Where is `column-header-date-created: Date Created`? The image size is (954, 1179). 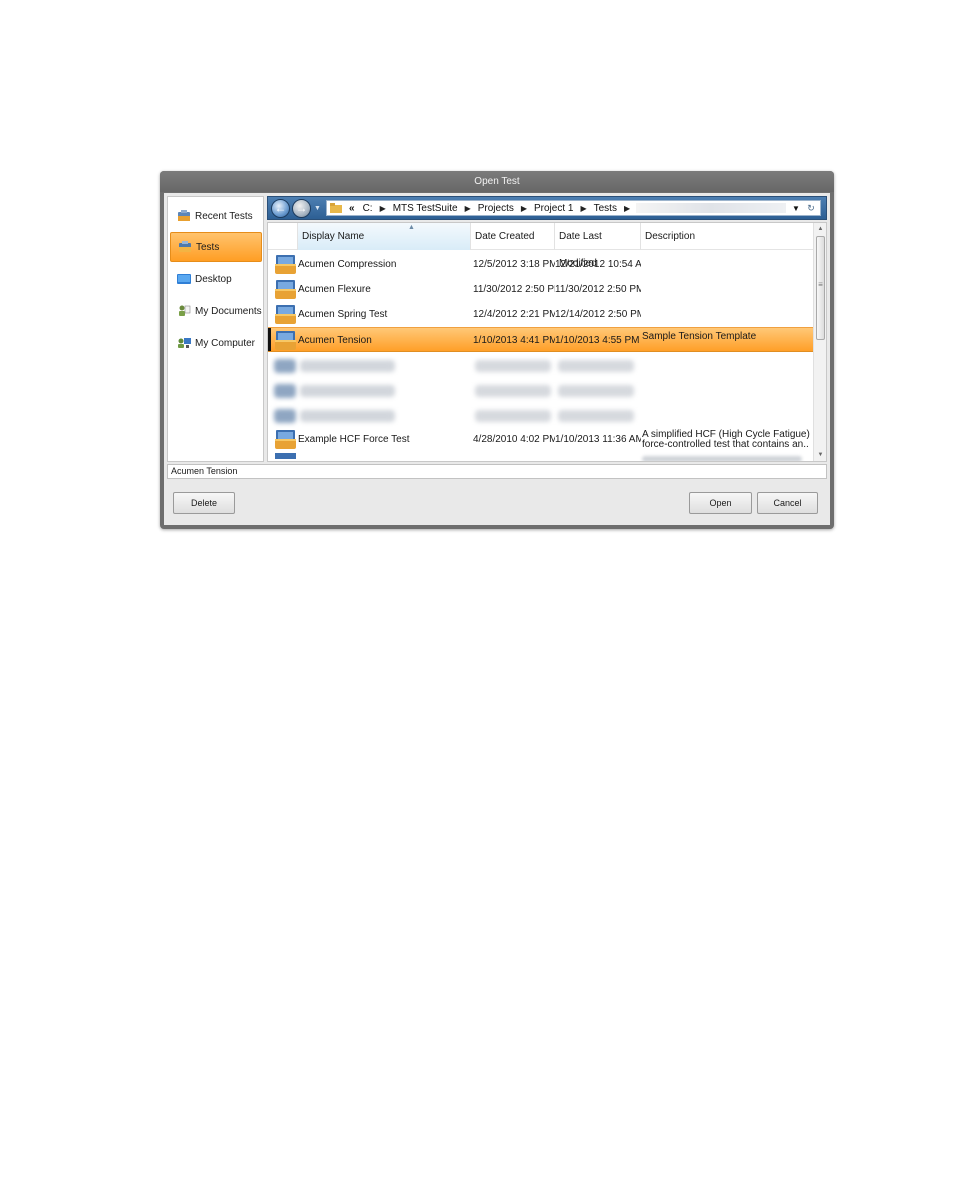 column-header-date-created: Date Created is located at coordinates (513, 236).